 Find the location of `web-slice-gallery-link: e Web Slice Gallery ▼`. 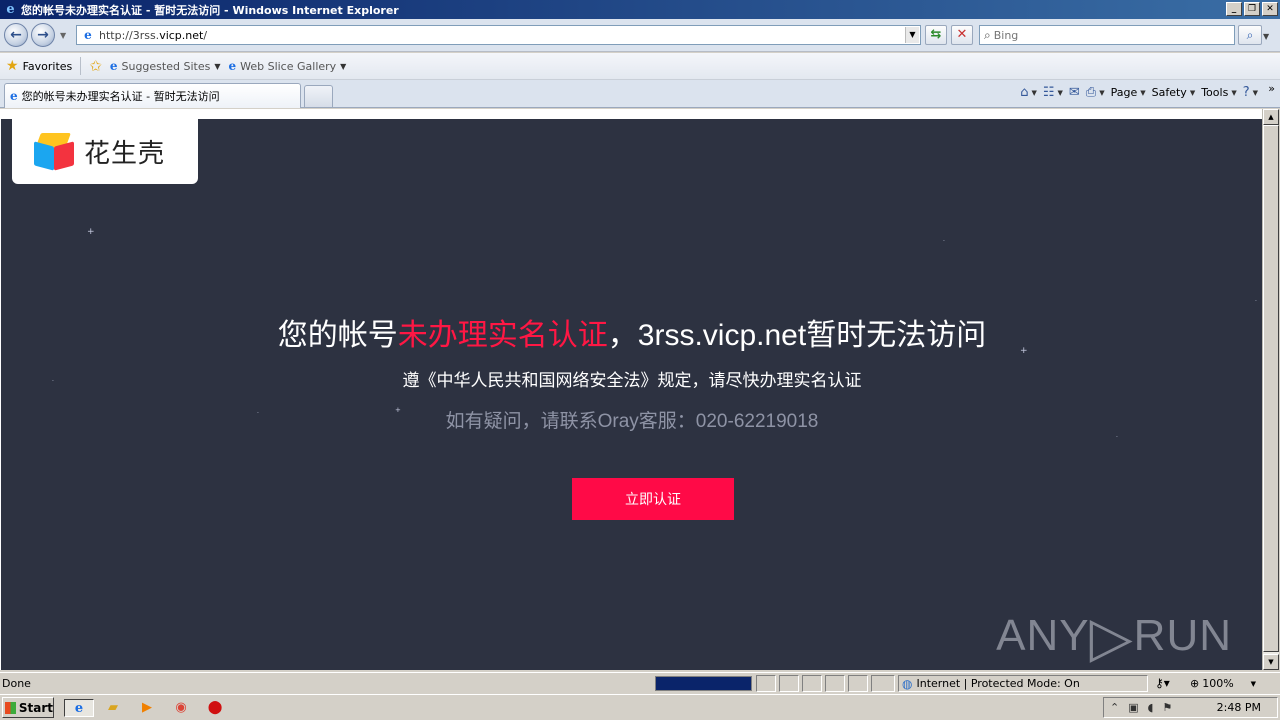

web-slice-gallery-link: e Web Slice Gallery ▼ is located at coordinates (287, 66).